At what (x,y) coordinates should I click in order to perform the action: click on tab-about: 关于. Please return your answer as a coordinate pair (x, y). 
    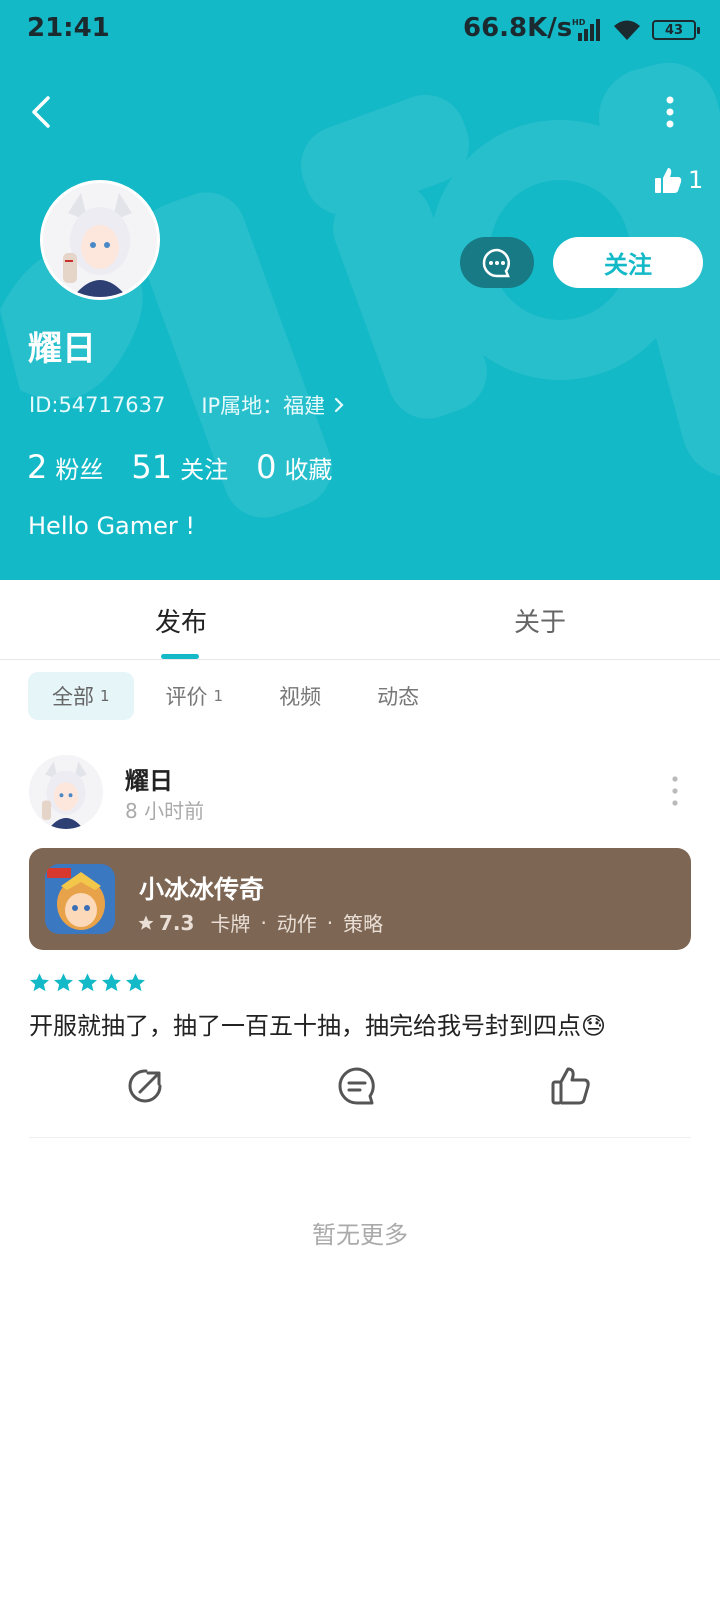
    Looking at the image, I should click on (540, 620).